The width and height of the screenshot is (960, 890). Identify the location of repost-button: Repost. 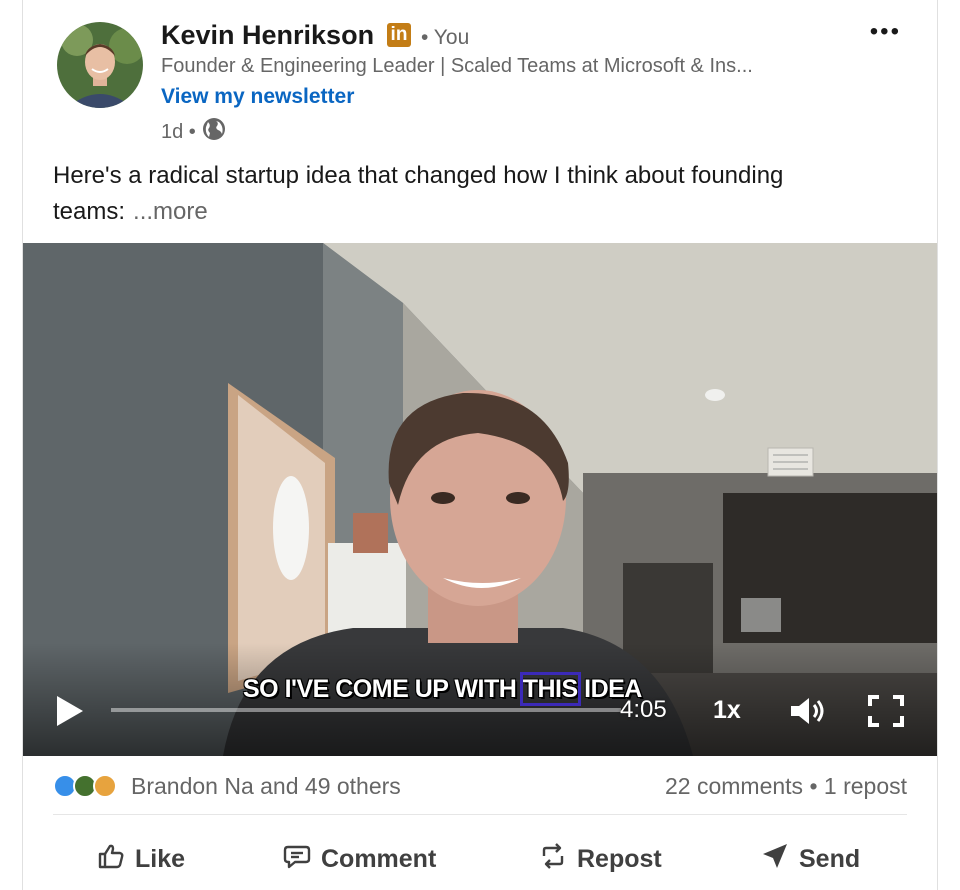
(600, 859).